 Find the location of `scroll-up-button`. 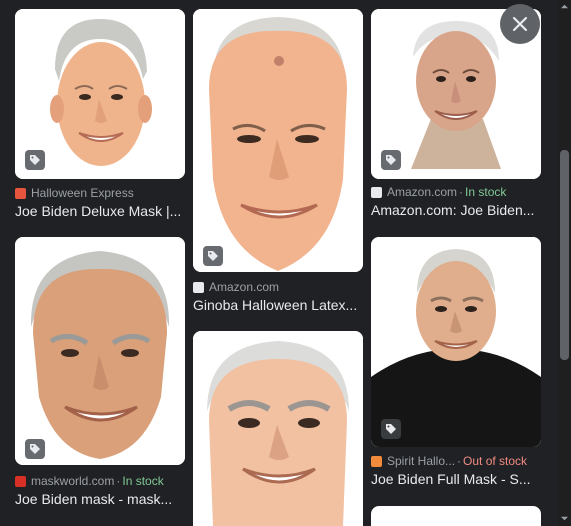

scroll-up-button is located at coordinates (564, 6).